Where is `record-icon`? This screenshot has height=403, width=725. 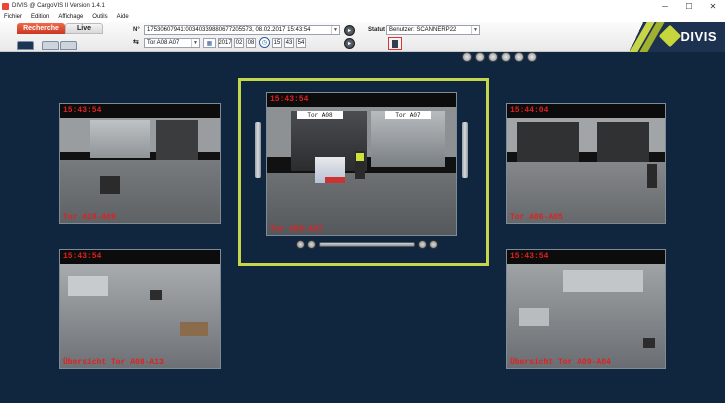
record-icon is located at coordinates (493, 57).